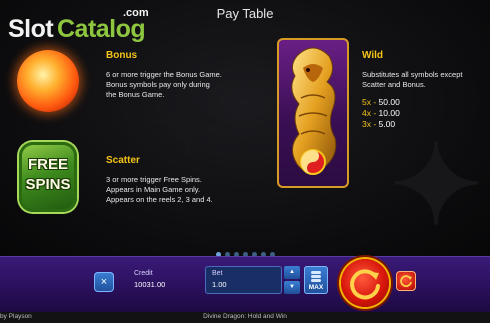  What do you see at coordinates (104, 282) in the screenshot?
I see `close-button: ×` at bounding box center [104, 282].